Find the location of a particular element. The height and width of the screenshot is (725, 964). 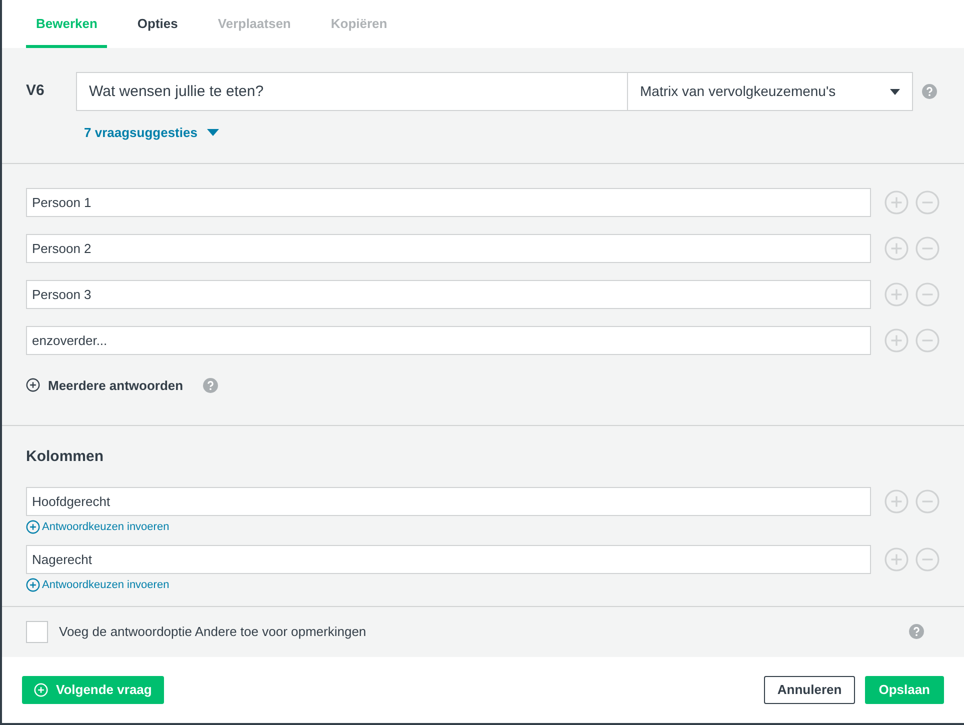

checkbox is located at coordinates (37, 631).